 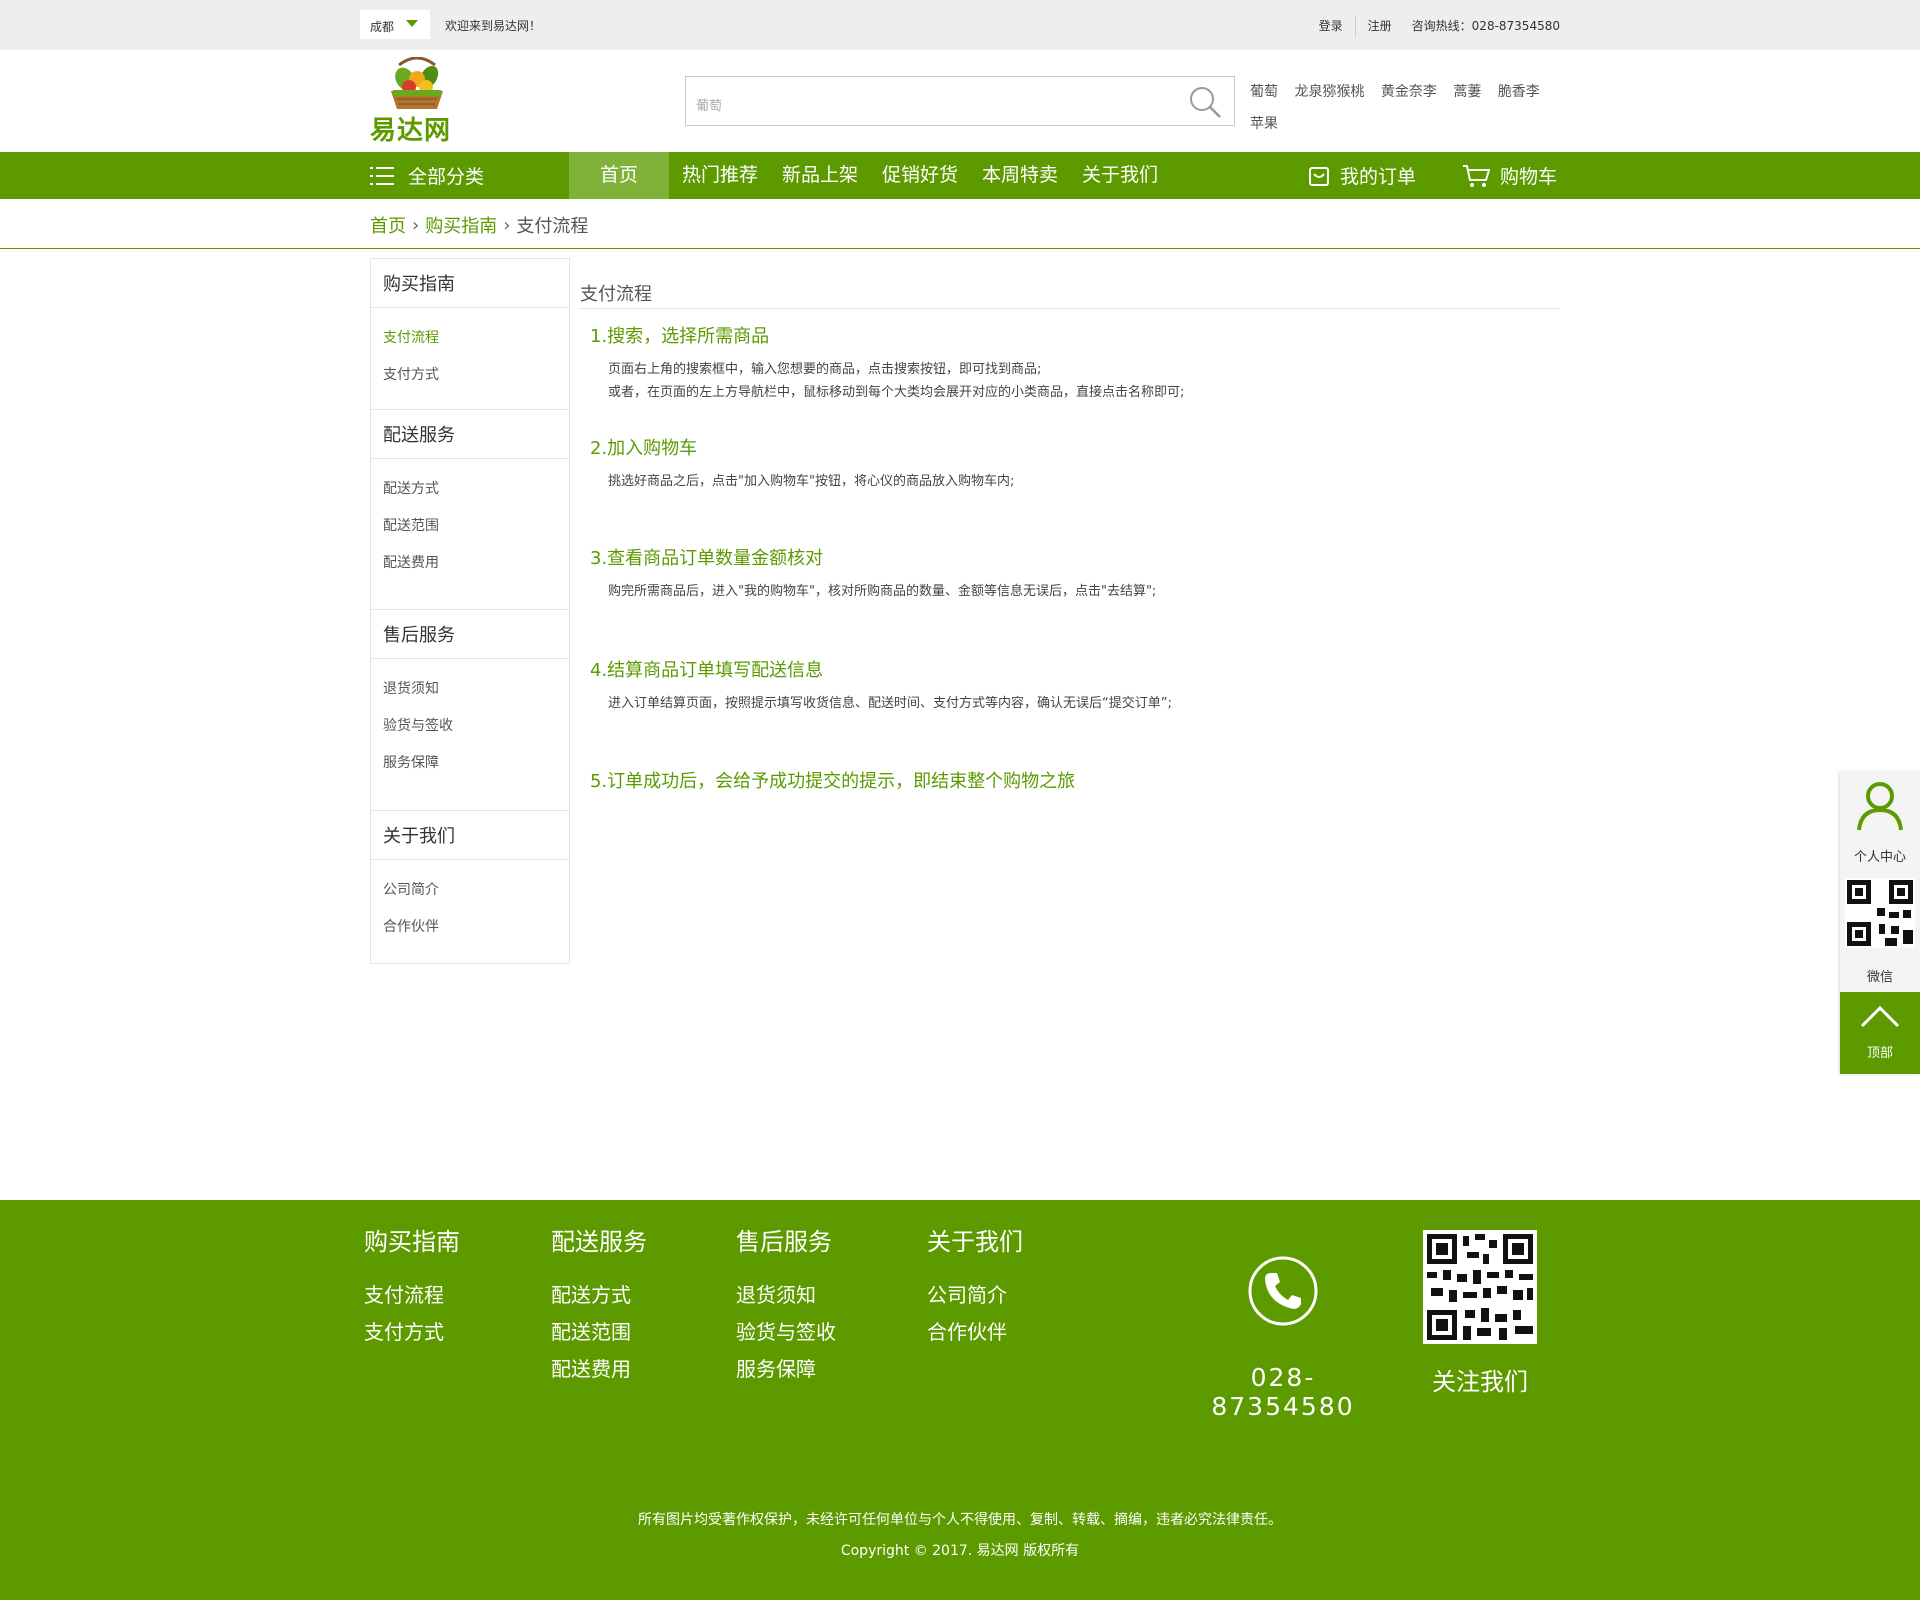 What do you see at coordinates (1879, 977) in the screenshot?
I see `wechat-label: 微信` at bounding box center [1879, 977].